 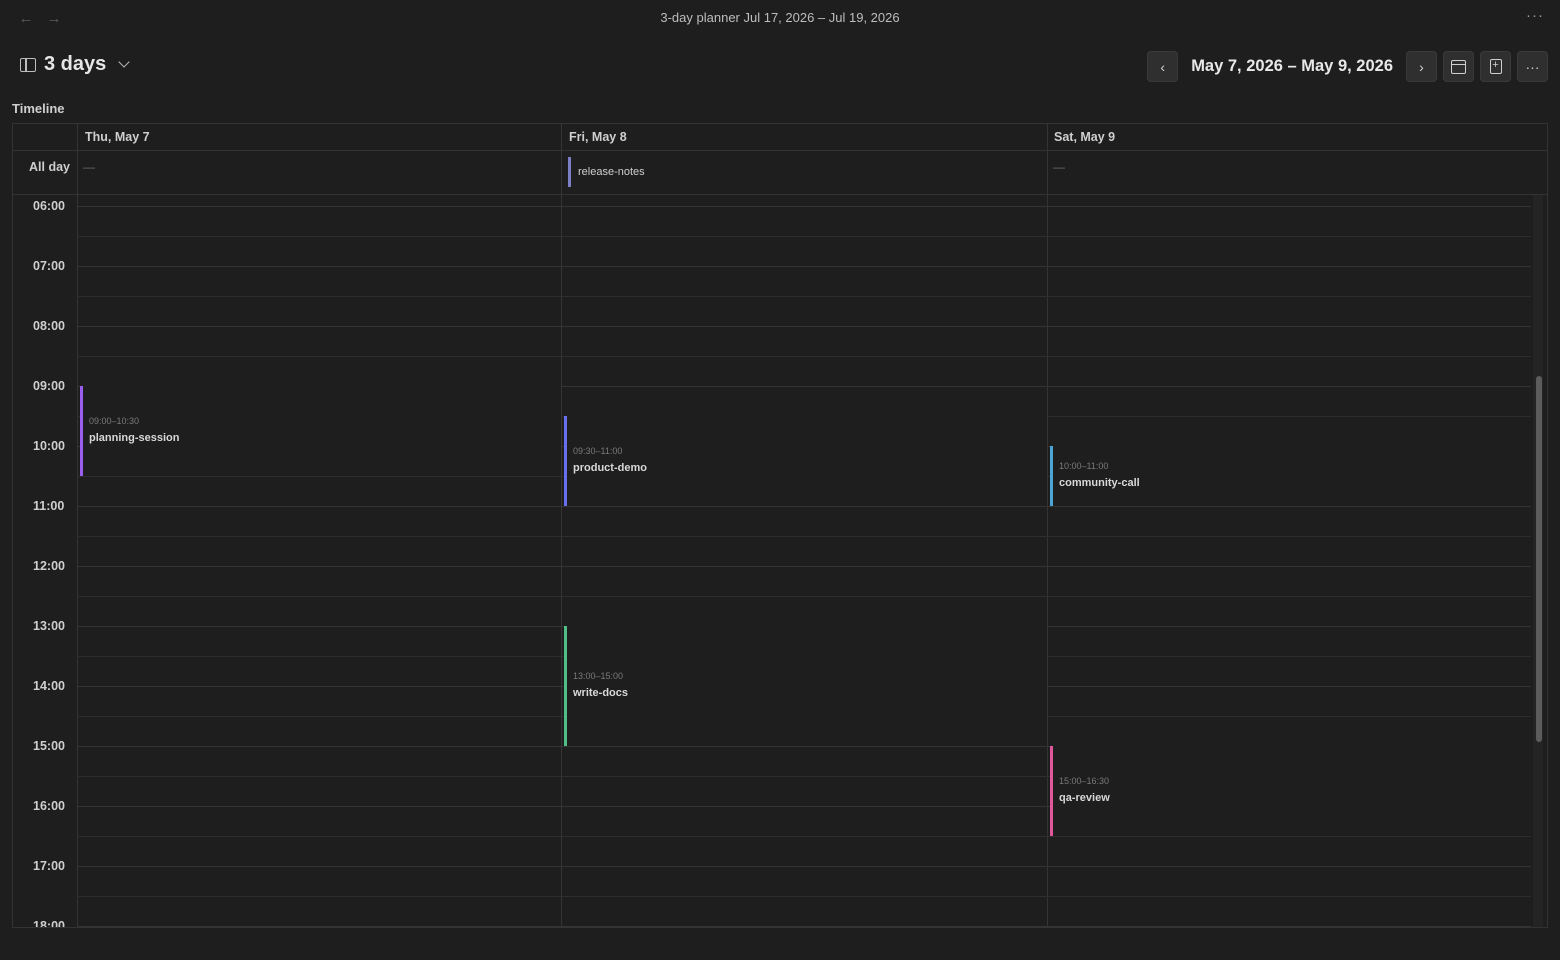 What do you see at coordinates (1085, 137) in the screenshot?
I see `day-header: Sat, May 9` at bounding box center [1085, 137].